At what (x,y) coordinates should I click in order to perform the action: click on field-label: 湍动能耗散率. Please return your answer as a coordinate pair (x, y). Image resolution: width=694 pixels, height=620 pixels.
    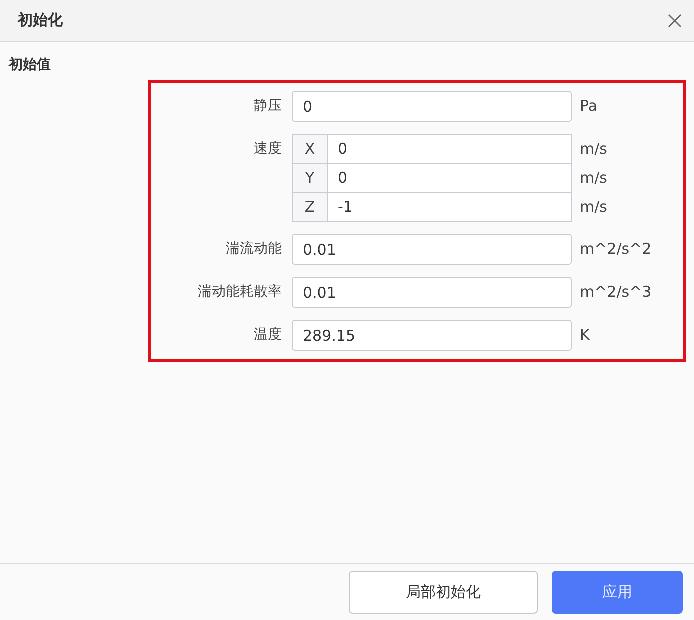
    Looking at the image, I should click on (240, 292).